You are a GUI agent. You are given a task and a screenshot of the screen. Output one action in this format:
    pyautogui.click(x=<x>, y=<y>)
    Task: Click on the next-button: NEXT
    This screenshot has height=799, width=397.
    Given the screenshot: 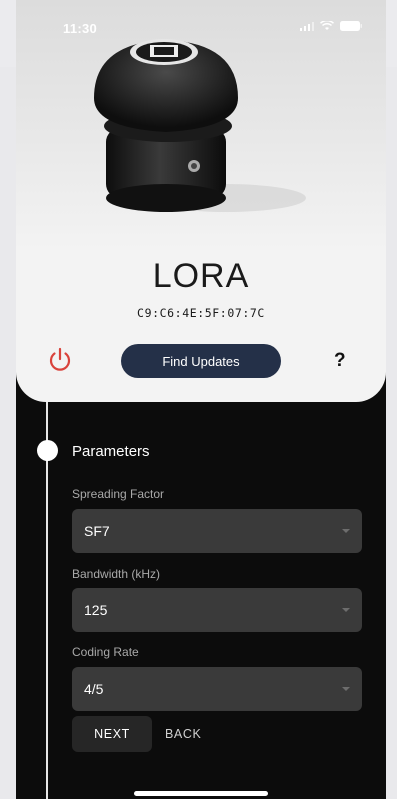 What is the action you would take?
    pyautogui.click(x=112, y=734)
    